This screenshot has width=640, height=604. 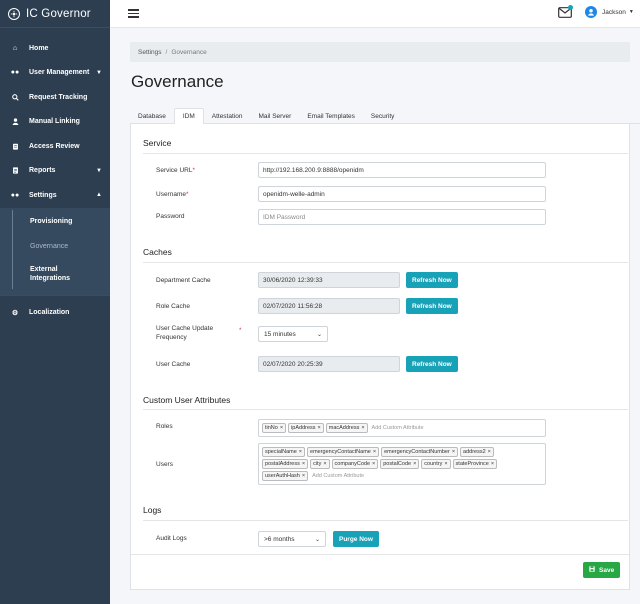 I want to click on save-button-label: Save, so click(x=607, y=570).